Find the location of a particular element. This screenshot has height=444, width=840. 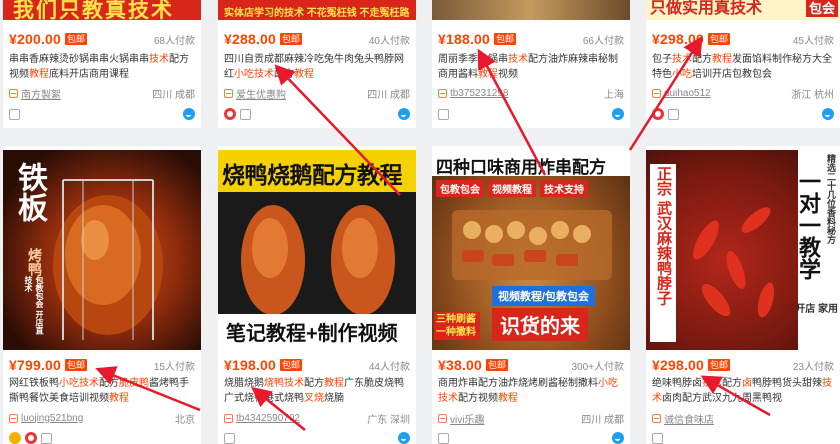

title-text-segment: 烧腊烧鹅 is located at coordinates (244, 383).